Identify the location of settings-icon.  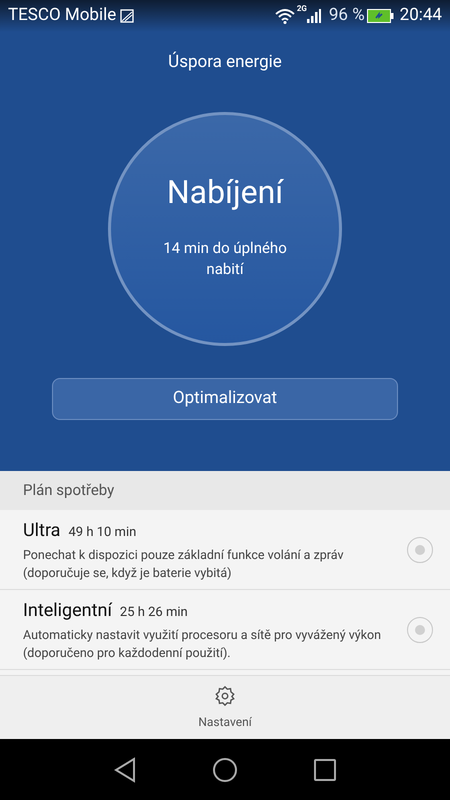
(225, 695).